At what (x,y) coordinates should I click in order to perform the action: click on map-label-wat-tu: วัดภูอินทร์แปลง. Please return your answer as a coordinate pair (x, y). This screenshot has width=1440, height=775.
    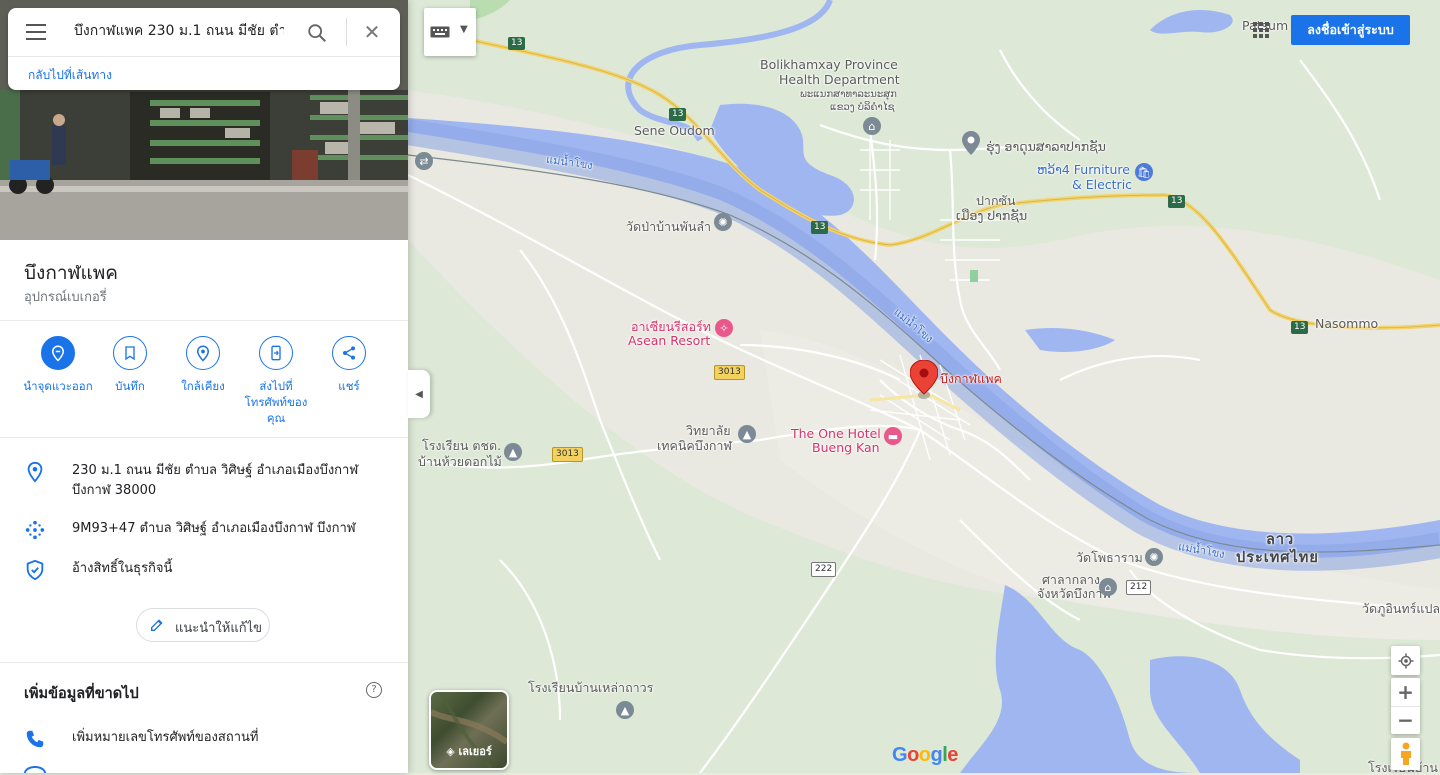
    Looking at the image, I should click on (1401, 608).